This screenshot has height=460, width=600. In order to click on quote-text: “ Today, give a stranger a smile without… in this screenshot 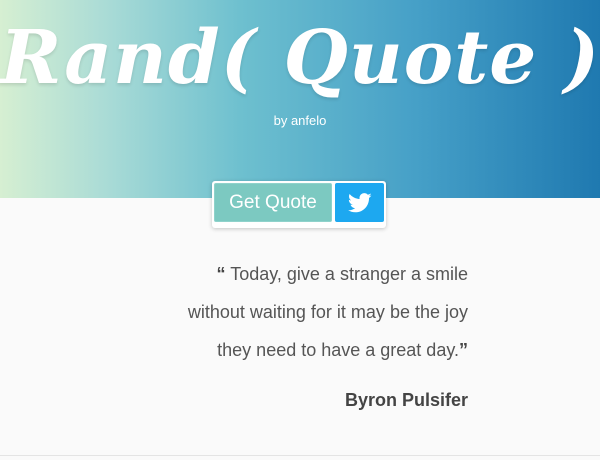, I will do `click(299, 312)`.